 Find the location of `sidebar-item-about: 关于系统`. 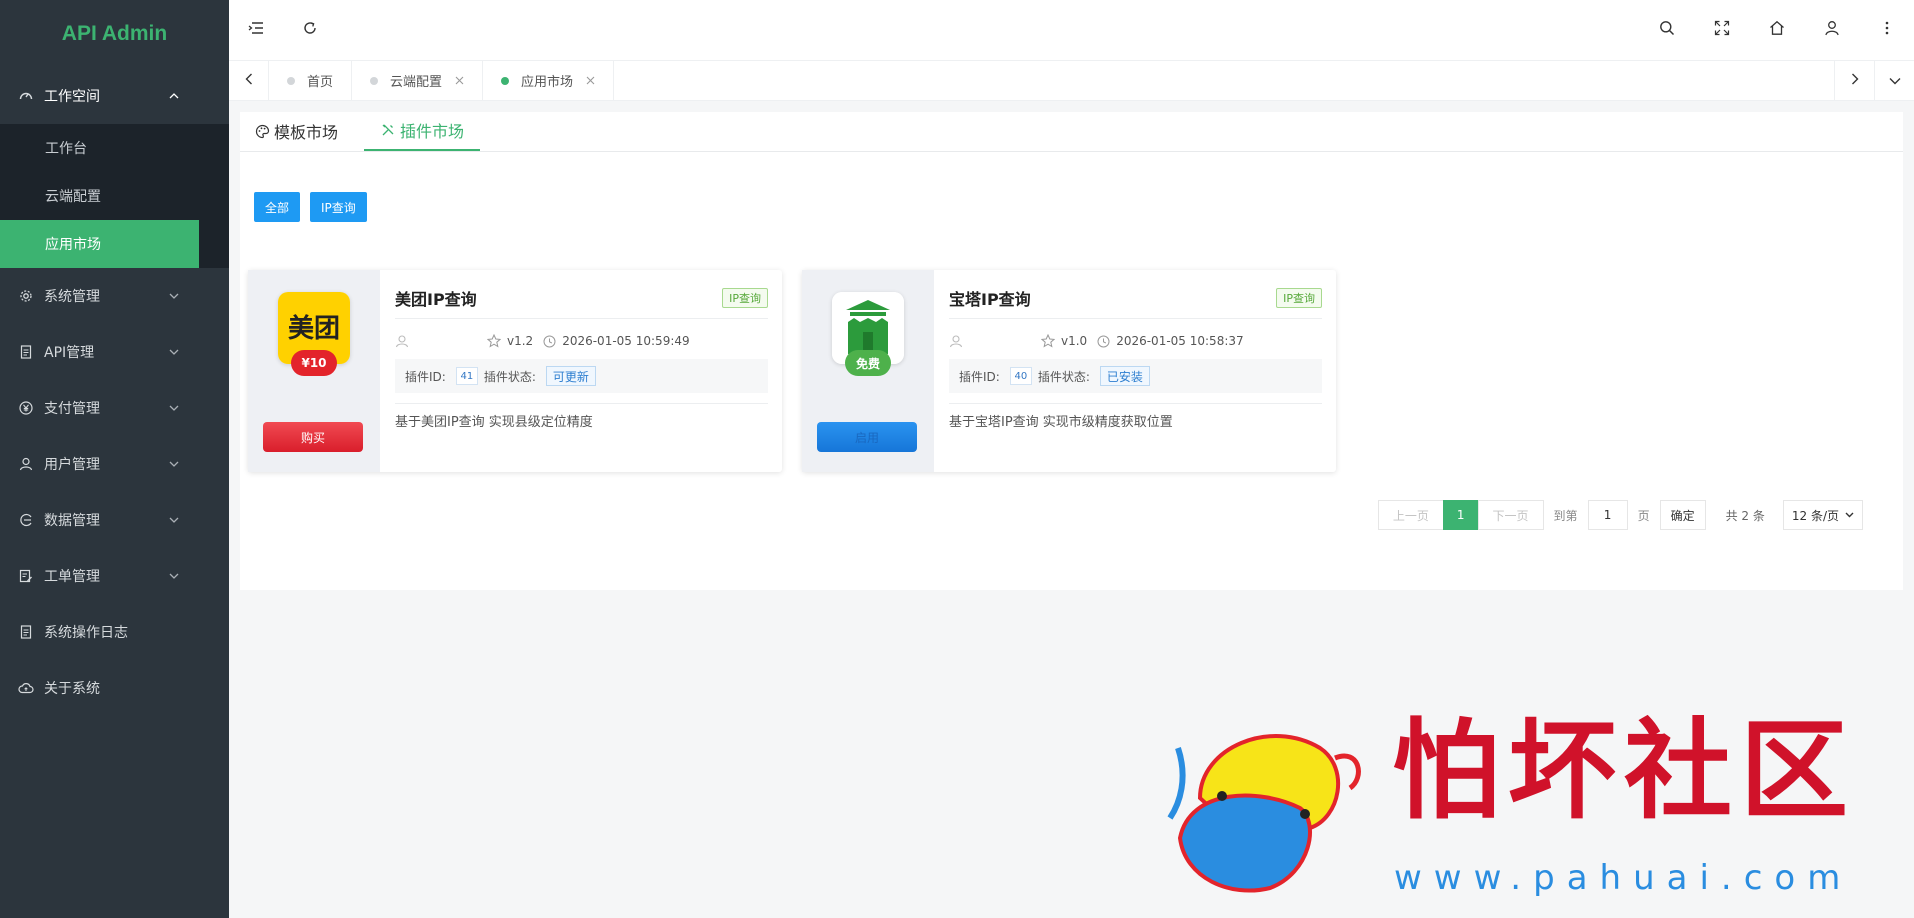

sidebar-item-about: 关于系统 is located at coordinates (114, 688).